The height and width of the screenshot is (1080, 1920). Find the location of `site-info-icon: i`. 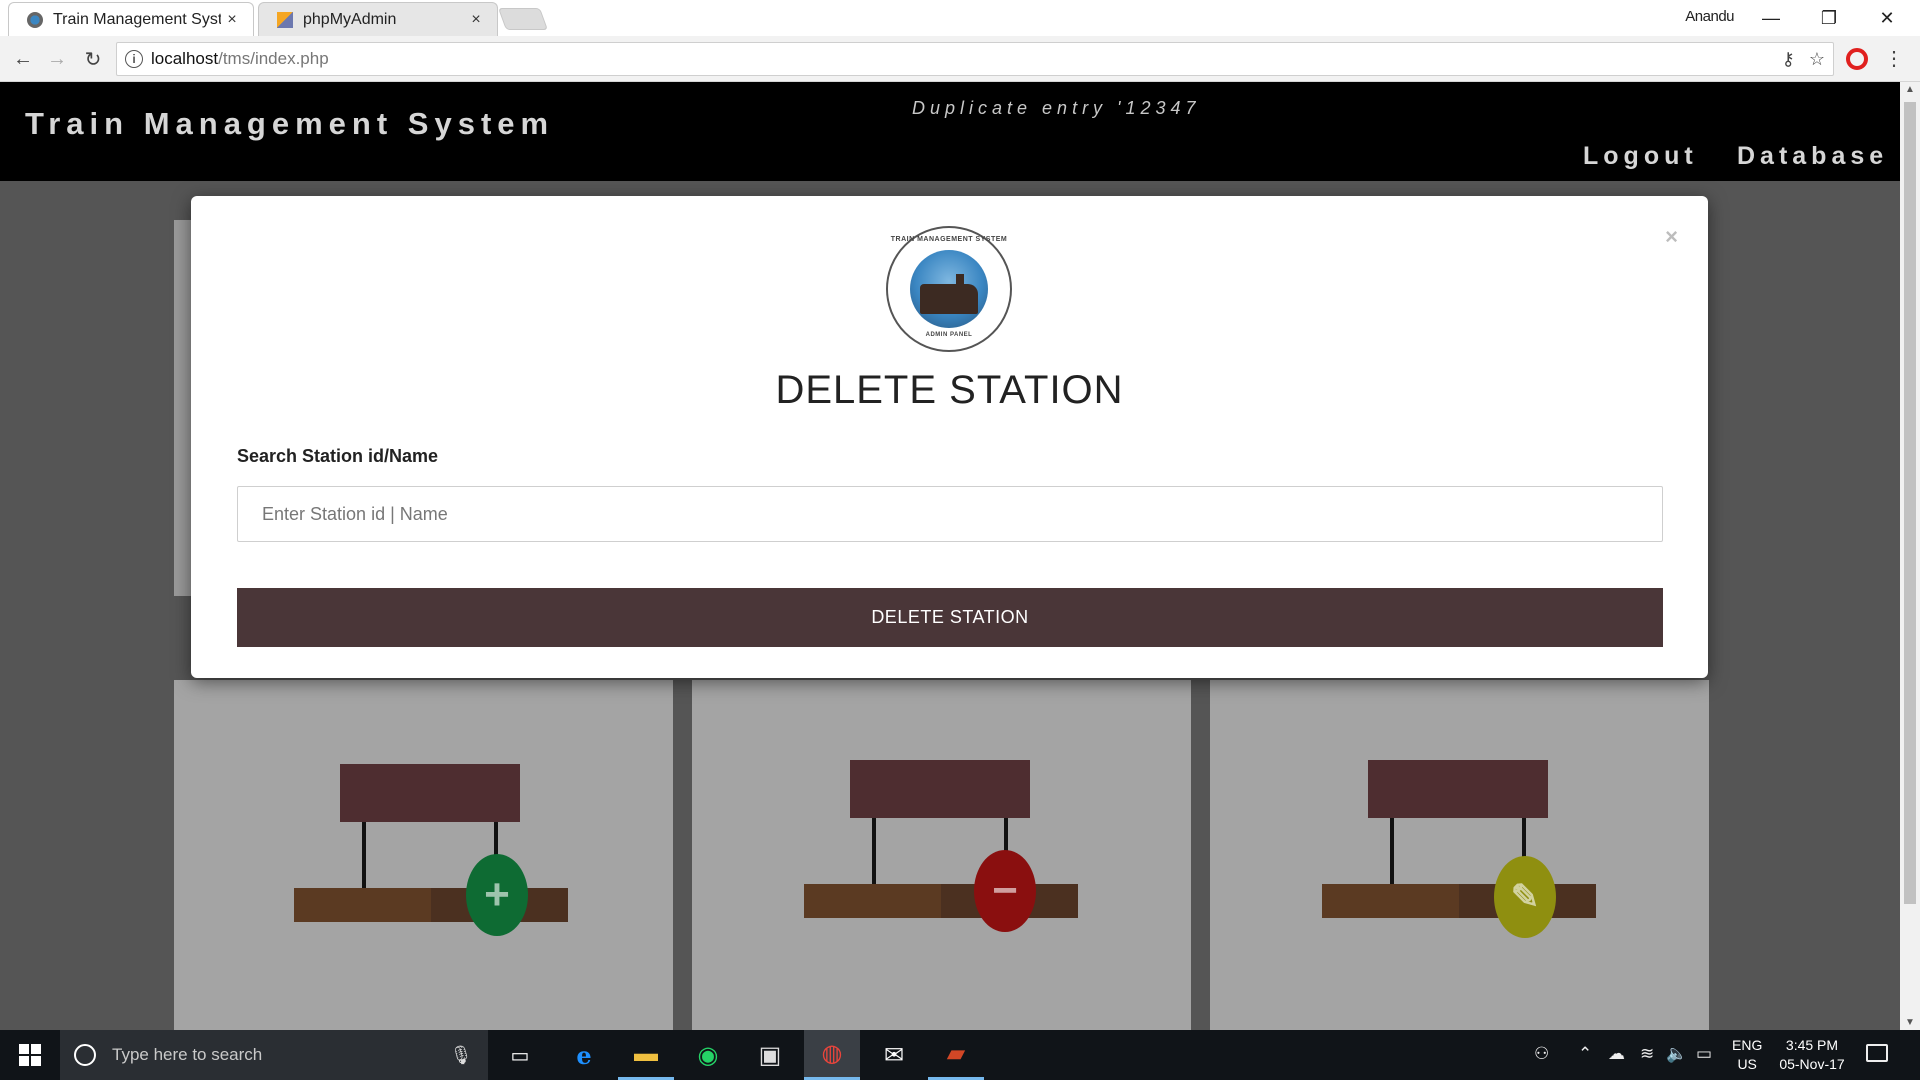

site-info-icon: i is located at coordinates (134, 59).